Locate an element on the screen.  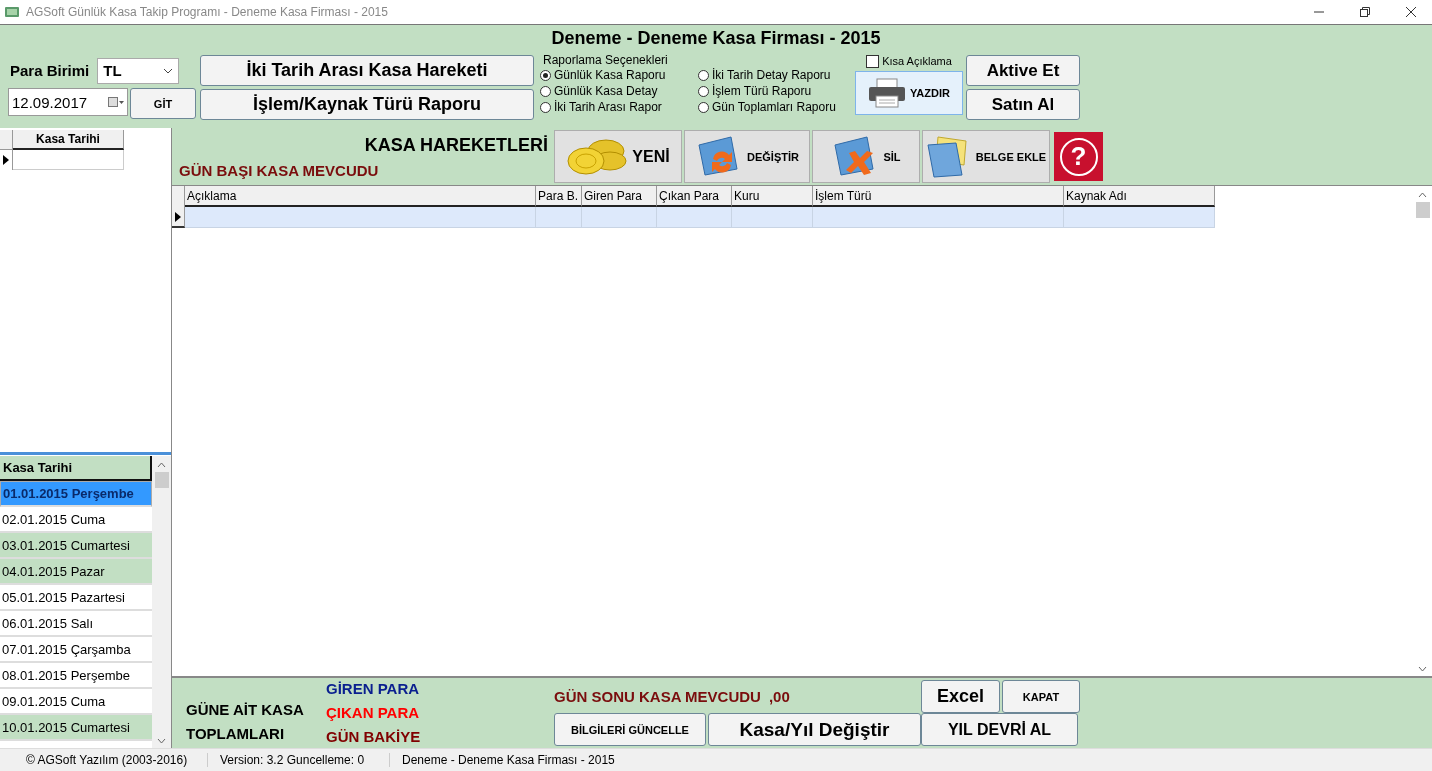
section-title: KASA HAREKETLERİ is located at coordinates (456, 145).